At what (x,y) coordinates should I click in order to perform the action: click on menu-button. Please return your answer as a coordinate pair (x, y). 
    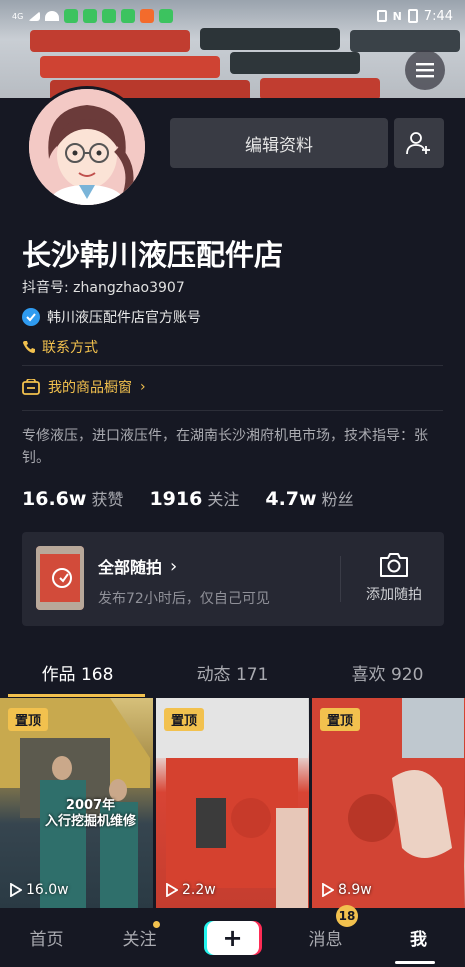
    Looking at the image, I should click on (425, 70).